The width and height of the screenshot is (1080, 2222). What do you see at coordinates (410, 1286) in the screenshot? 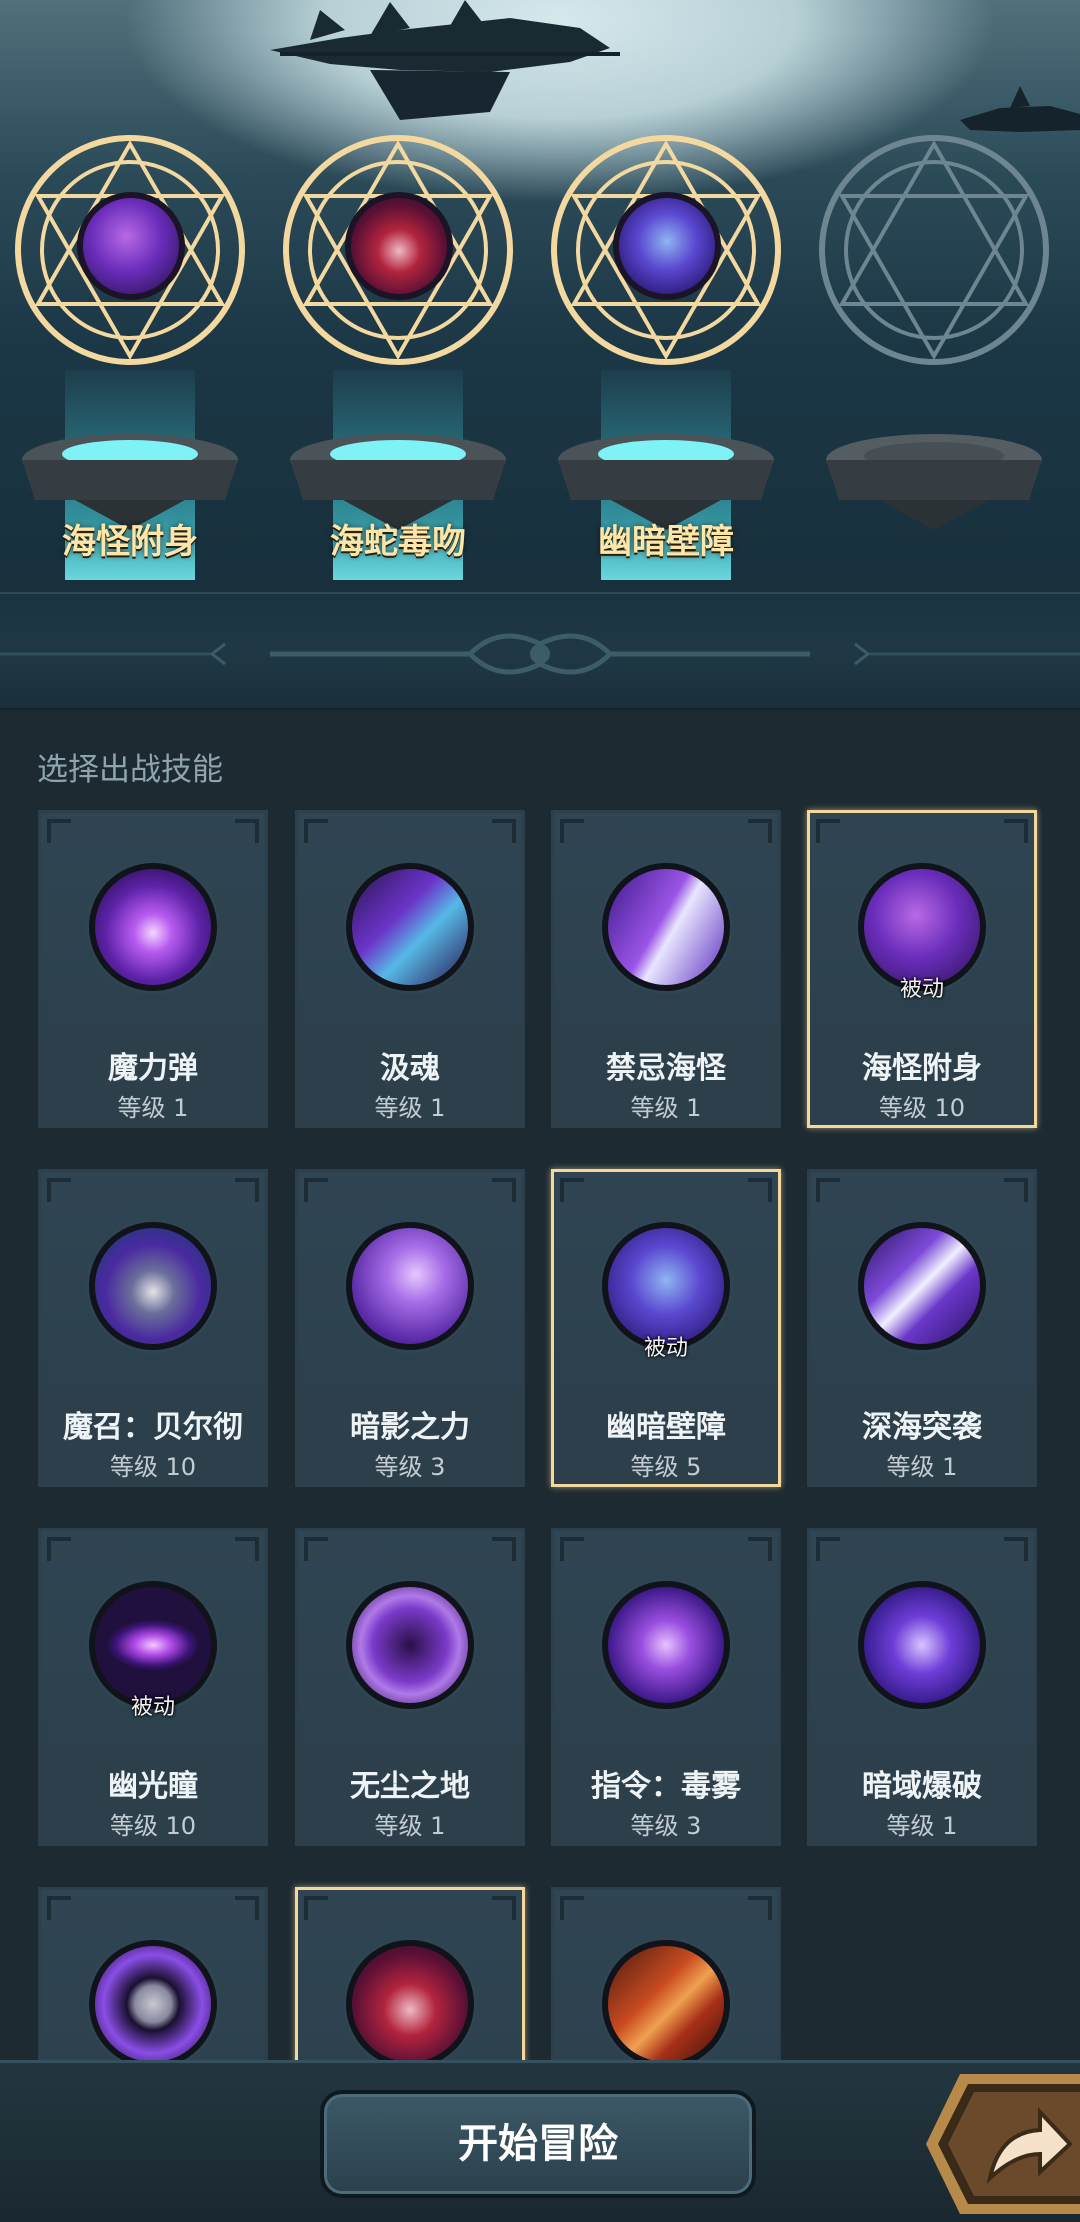
I see `shadow-power-icon` at bounding box center [410, 1286].